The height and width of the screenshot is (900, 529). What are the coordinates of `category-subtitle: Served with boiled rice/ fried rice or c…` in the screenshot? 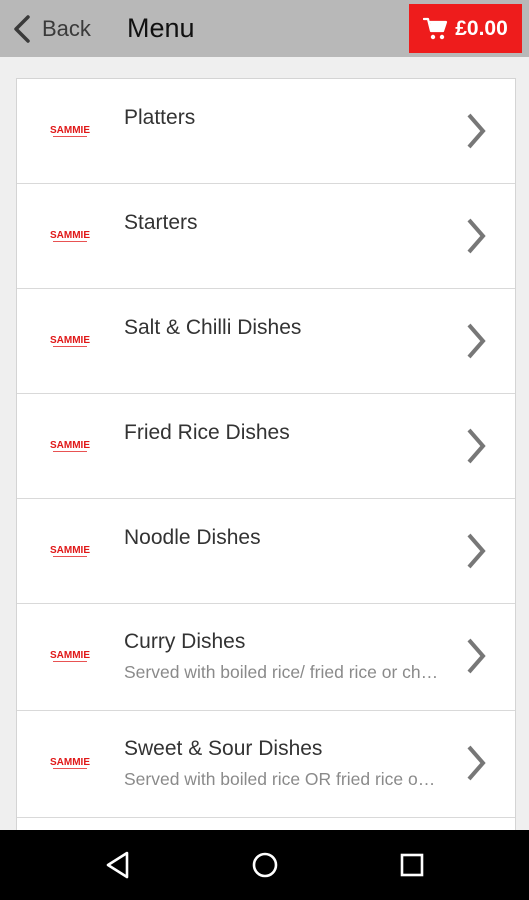 It's located at (281, 672).